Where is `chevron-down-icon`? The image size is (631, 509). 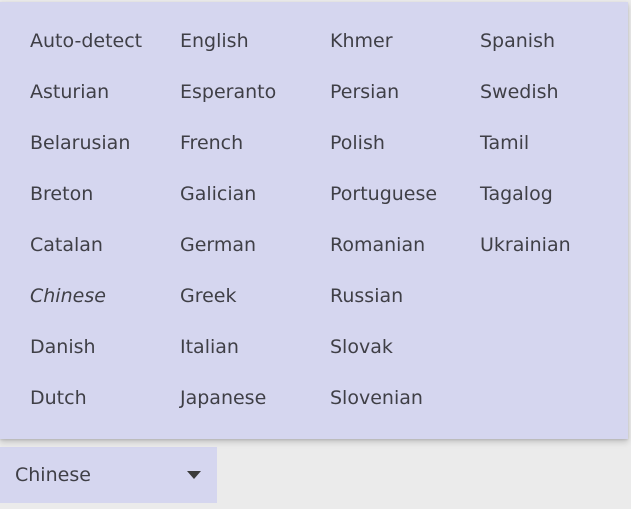
chevron-down-icon is located at coordinates (194, 475).